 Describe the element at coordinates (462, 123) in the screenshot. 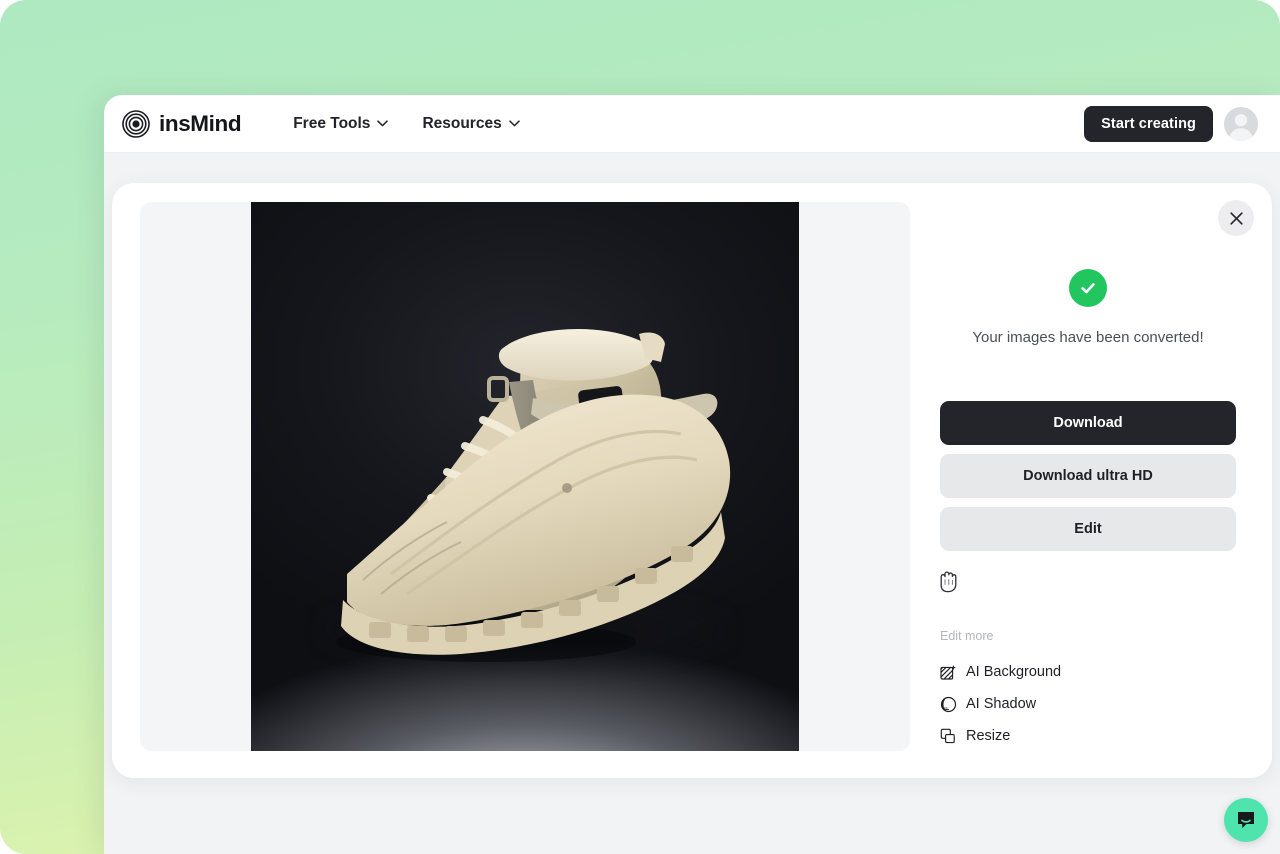

I see `nav-item-label: Resources` at that location.